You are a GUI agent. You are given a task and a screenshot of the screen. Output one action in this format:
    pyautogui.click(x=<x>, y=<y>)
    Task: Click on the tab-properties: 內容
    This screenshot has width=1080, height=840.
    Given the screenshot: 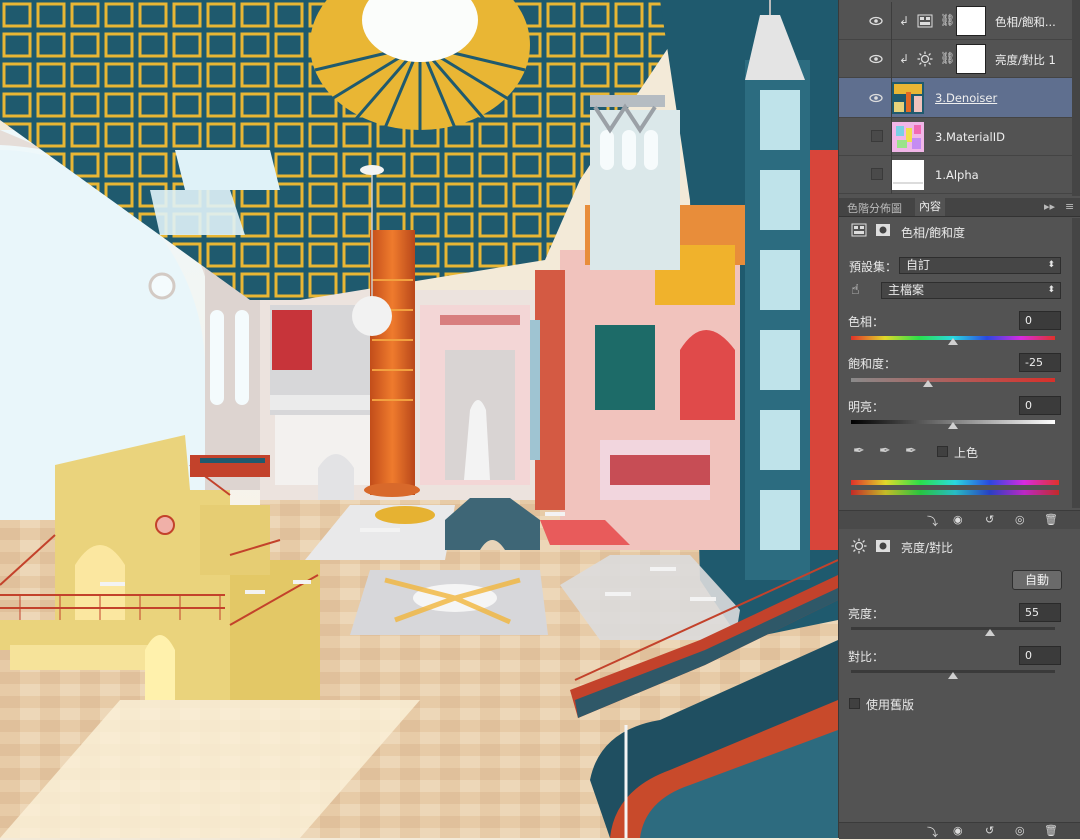 What is the action you would take?
    pyautogui.click(x=930, y=207)
    